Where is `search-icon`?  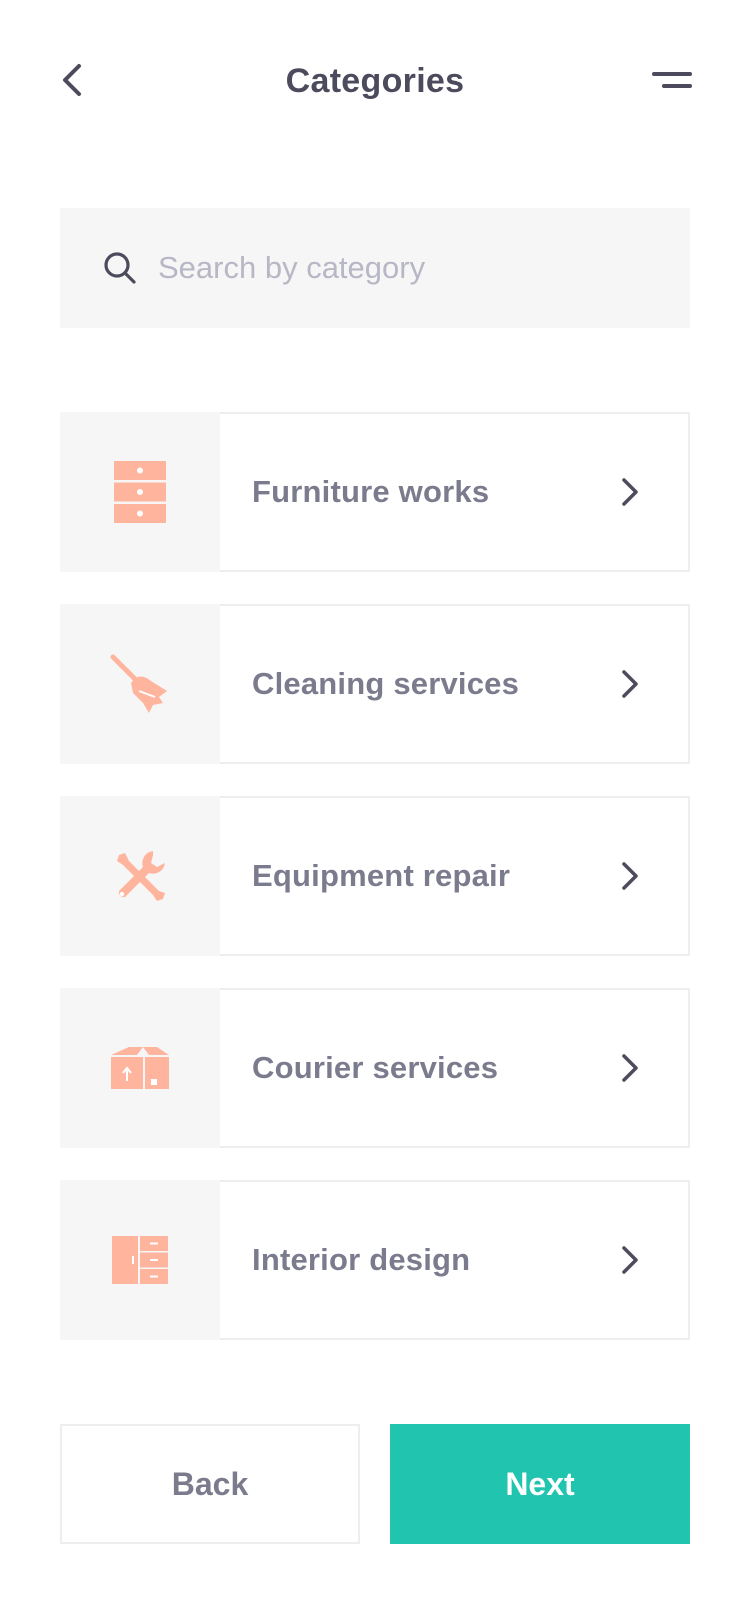
search-icon is located at coordinates (120, 268).